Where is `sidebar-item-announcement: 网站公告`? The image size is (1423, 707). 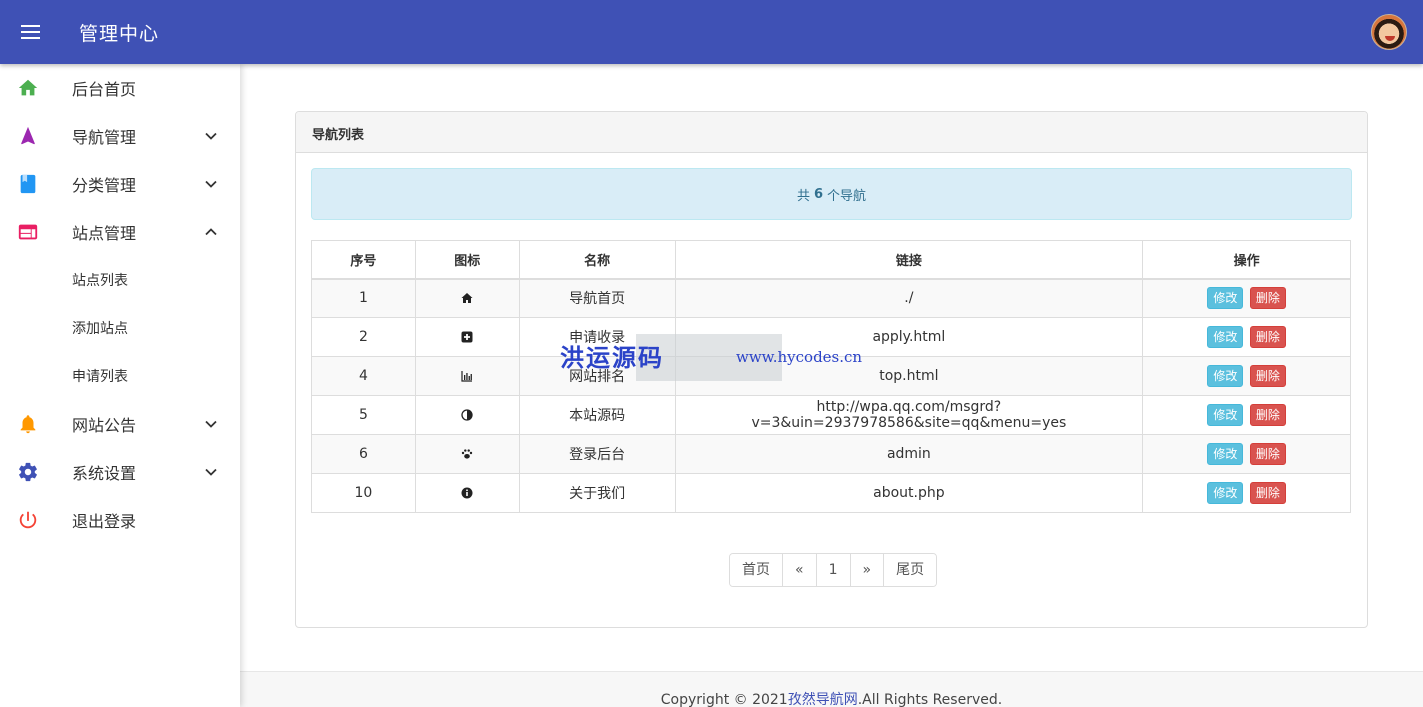 sidebar-item-announcement: 网站公告 is located at coordinates (120, 424).